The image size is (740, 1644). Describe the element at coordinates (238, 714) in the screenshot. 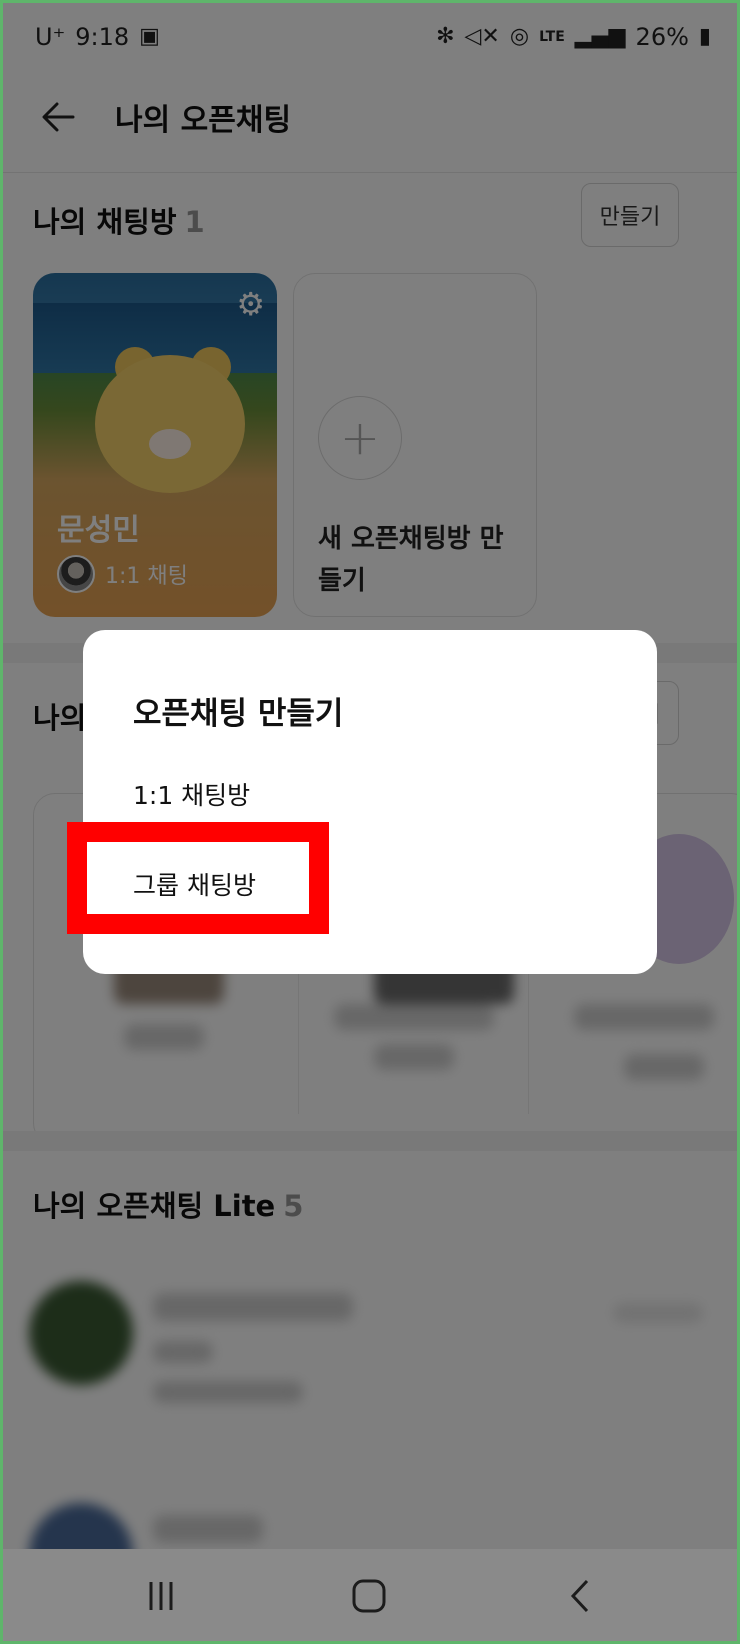

I see `dialog-title: 오픈채팅 만들기` at that location.